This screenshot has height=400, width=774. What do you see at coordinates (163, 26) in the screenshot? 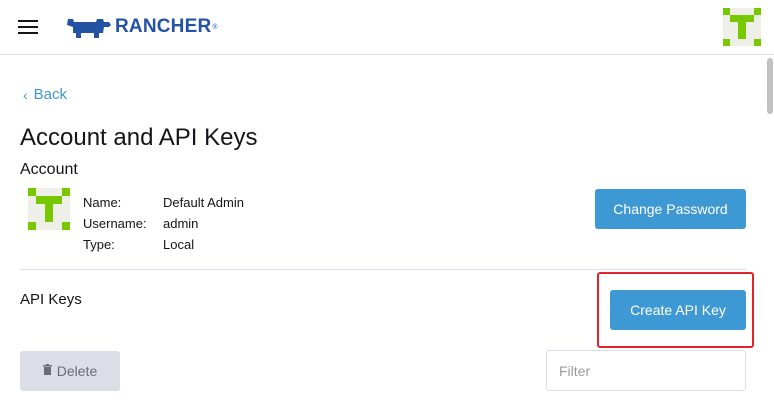
I see `brand-name: RANCHER` at bounding box center [163, 26].